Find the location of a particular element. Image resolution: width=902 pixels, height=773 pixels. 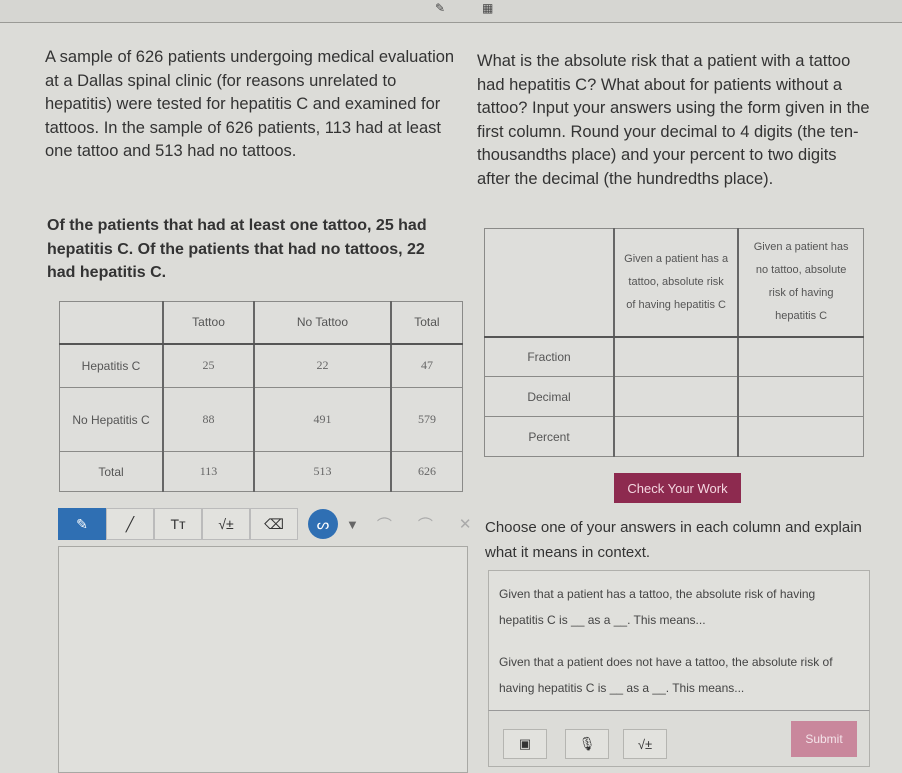

row-label: Total is located at coordinates (111, 471).